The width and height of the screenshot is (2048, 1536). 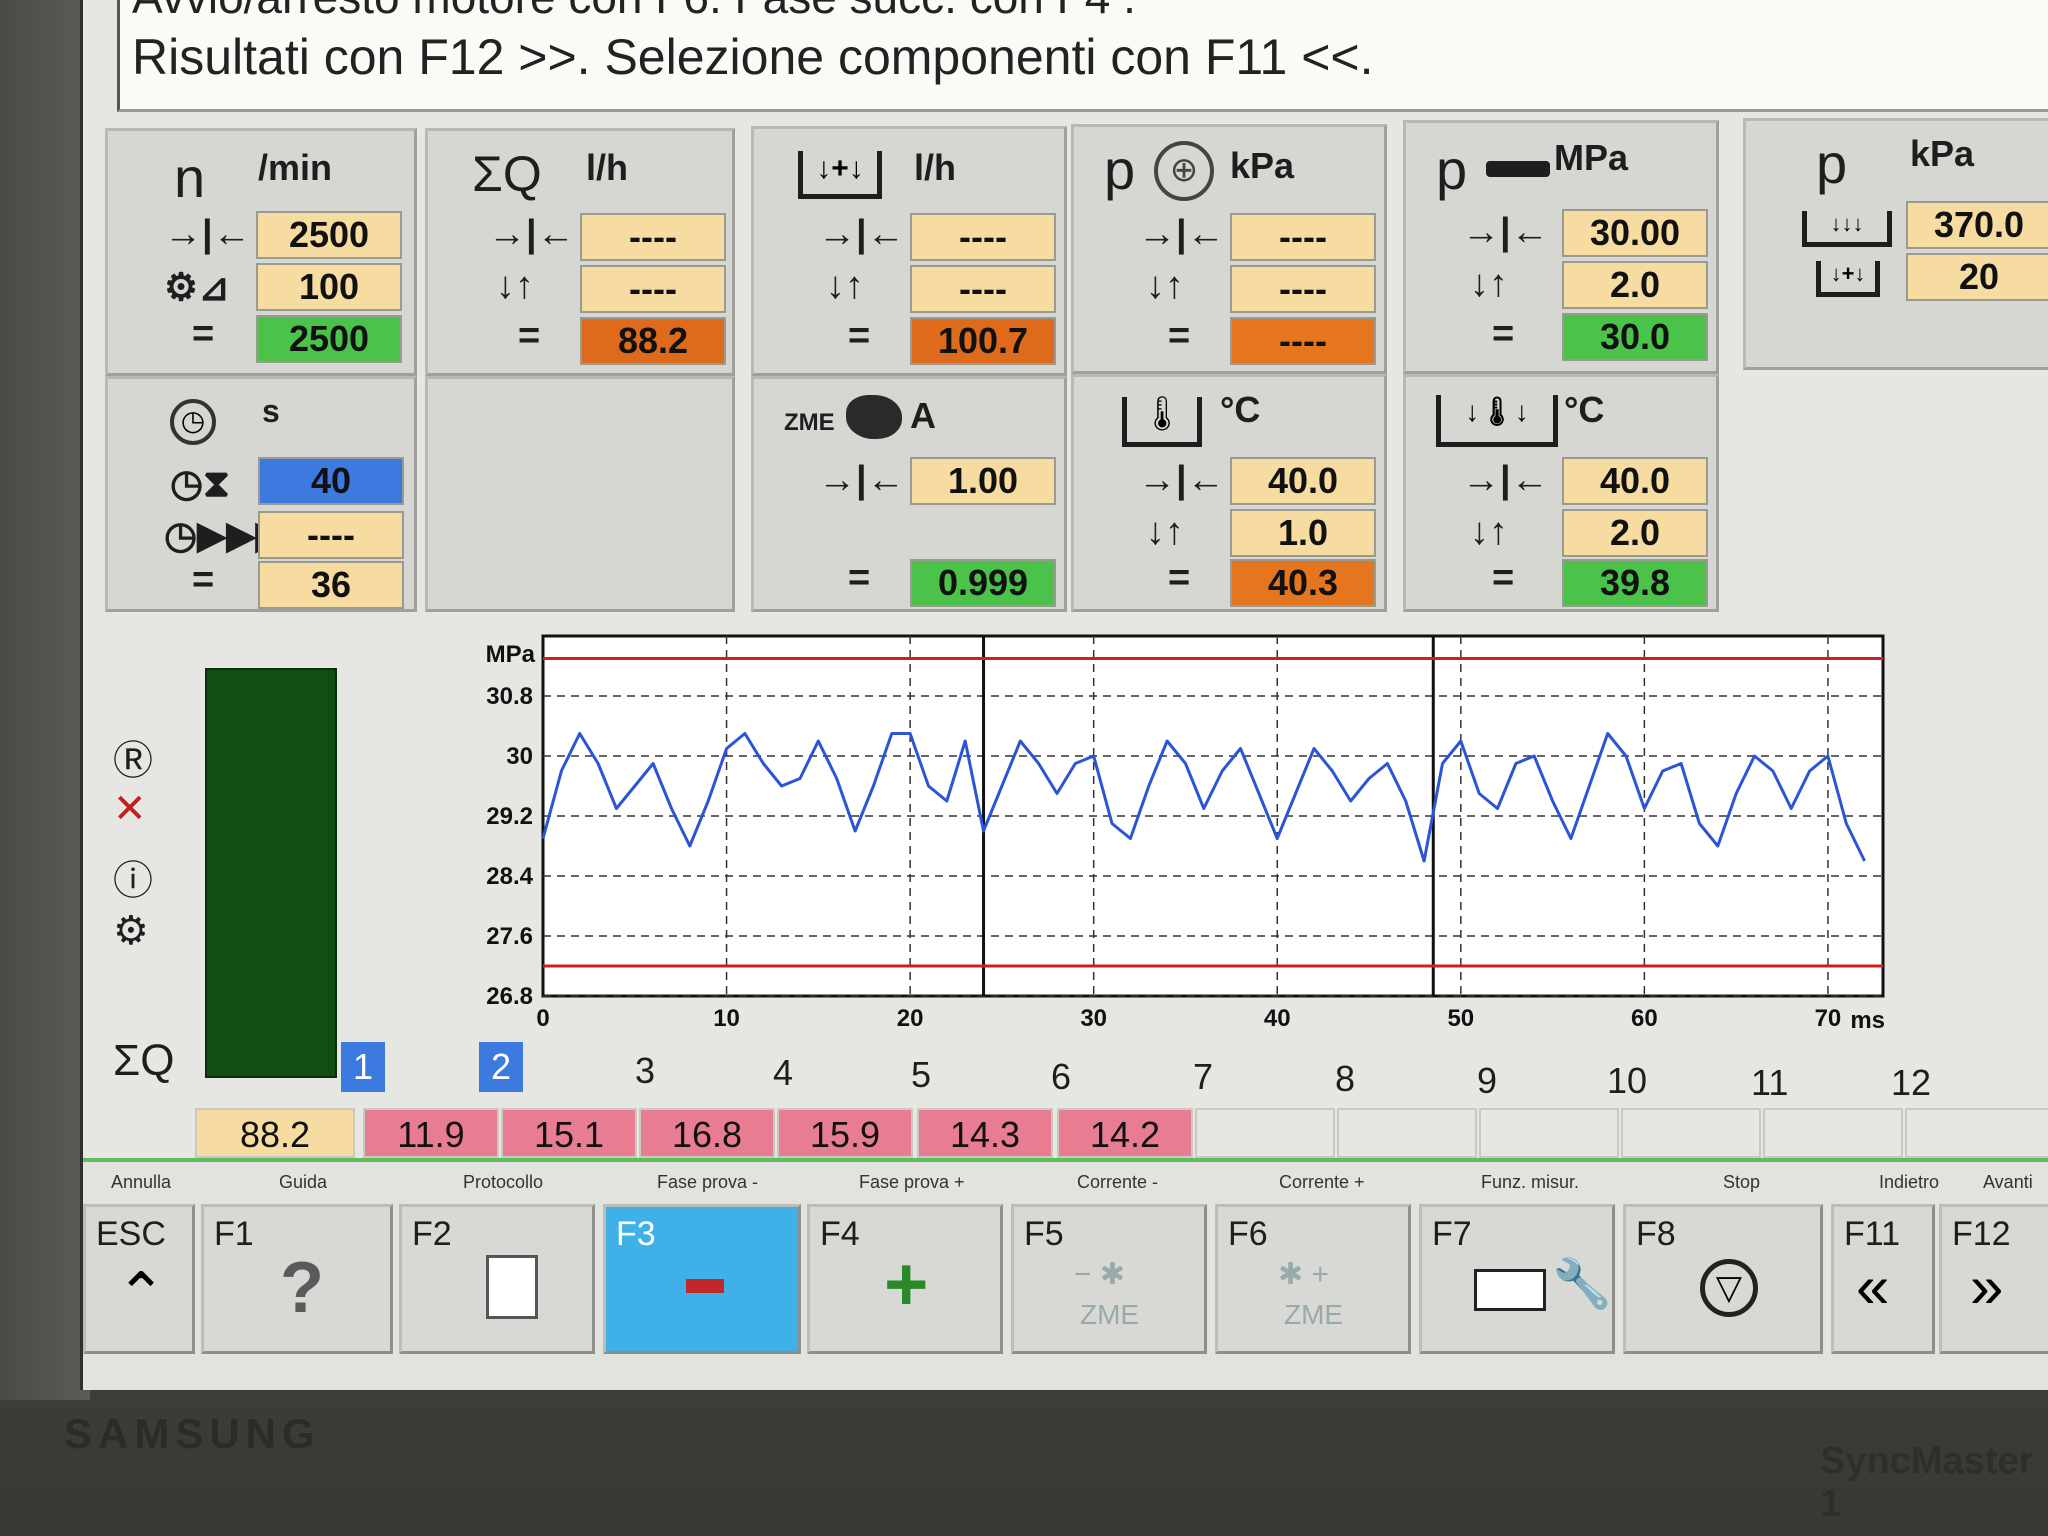 What do you see at coordinates (133, 877) in the screenshot?
I see `info-icon: ⓘ` at bounding box center [133, 877].